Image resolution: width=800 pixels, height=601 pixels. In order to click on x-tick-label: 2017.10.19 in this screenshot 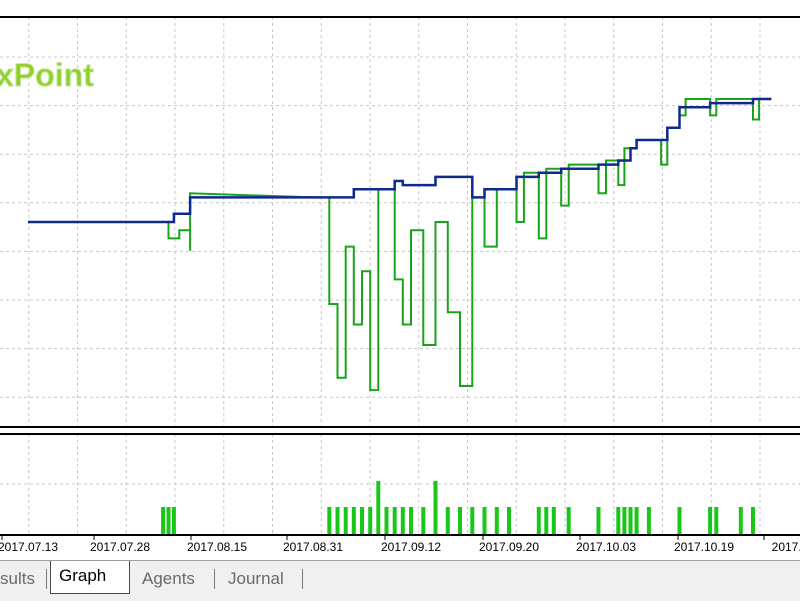, I will do `click(704, 547)`.